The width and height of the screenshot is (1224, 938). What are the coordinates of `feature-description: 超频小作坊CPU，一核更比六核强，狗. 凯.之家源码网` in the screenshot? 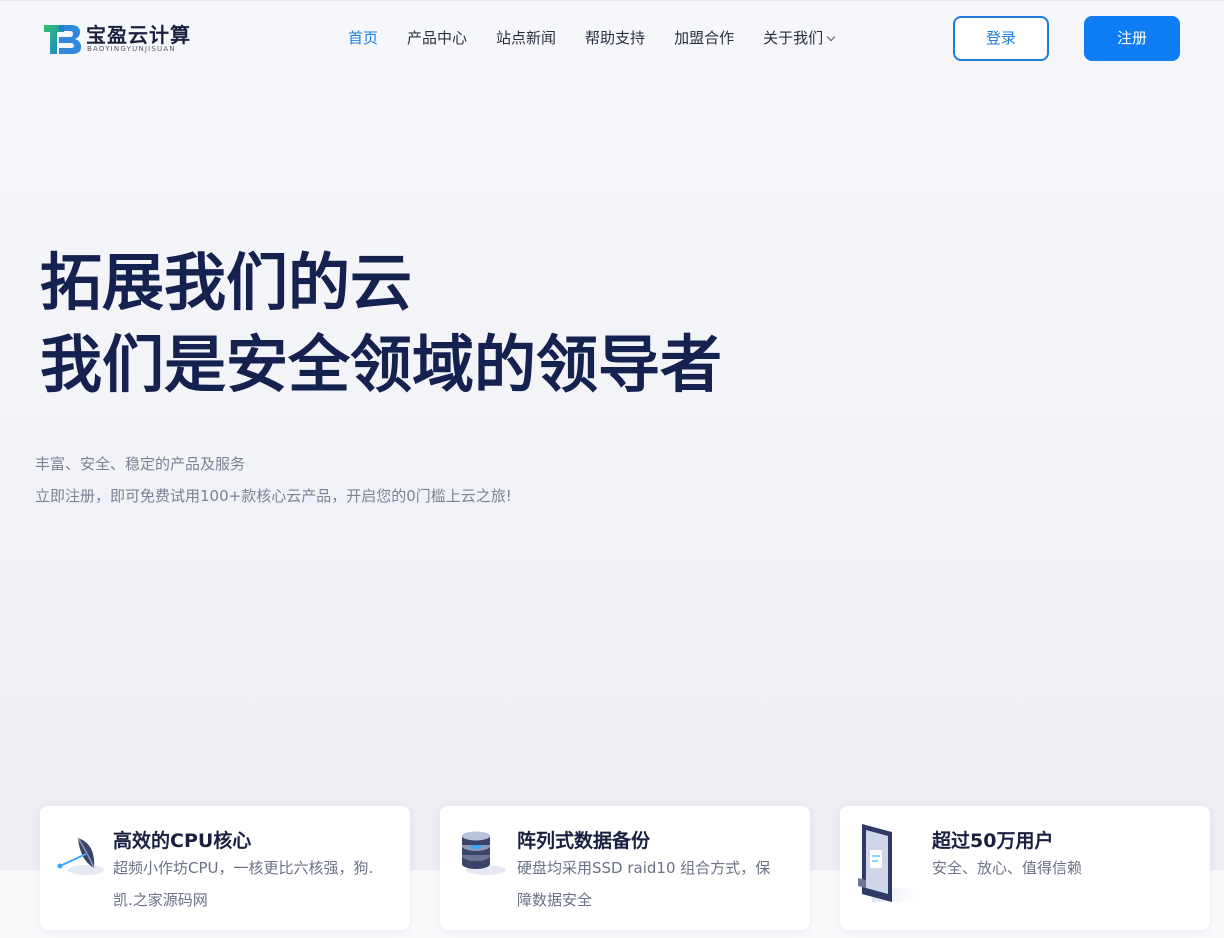 It's located at (243, 884).